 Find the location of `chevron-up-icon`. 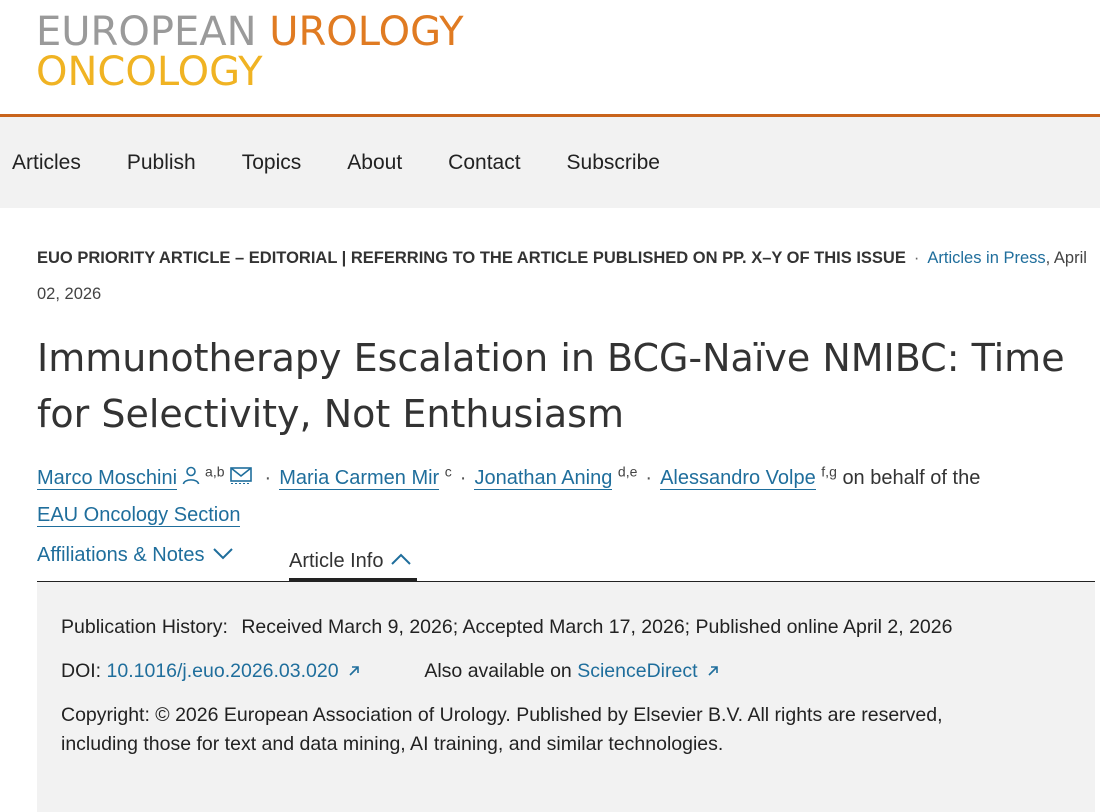

chevron-up-icon is located at coordinates (398, 561).